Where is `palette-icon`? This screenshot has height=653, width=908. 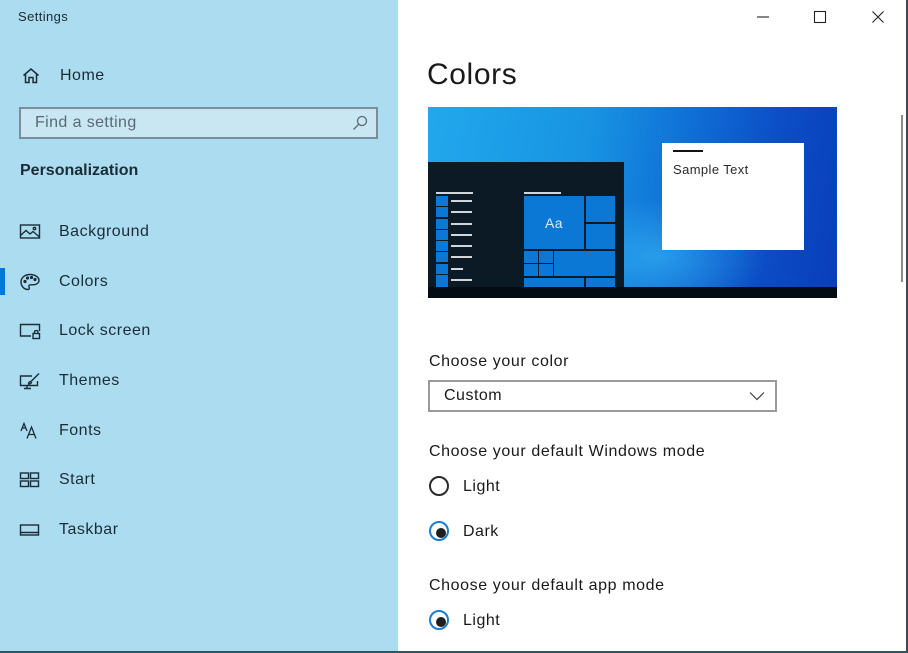
palette-icon is located at coordinates (30, 282).